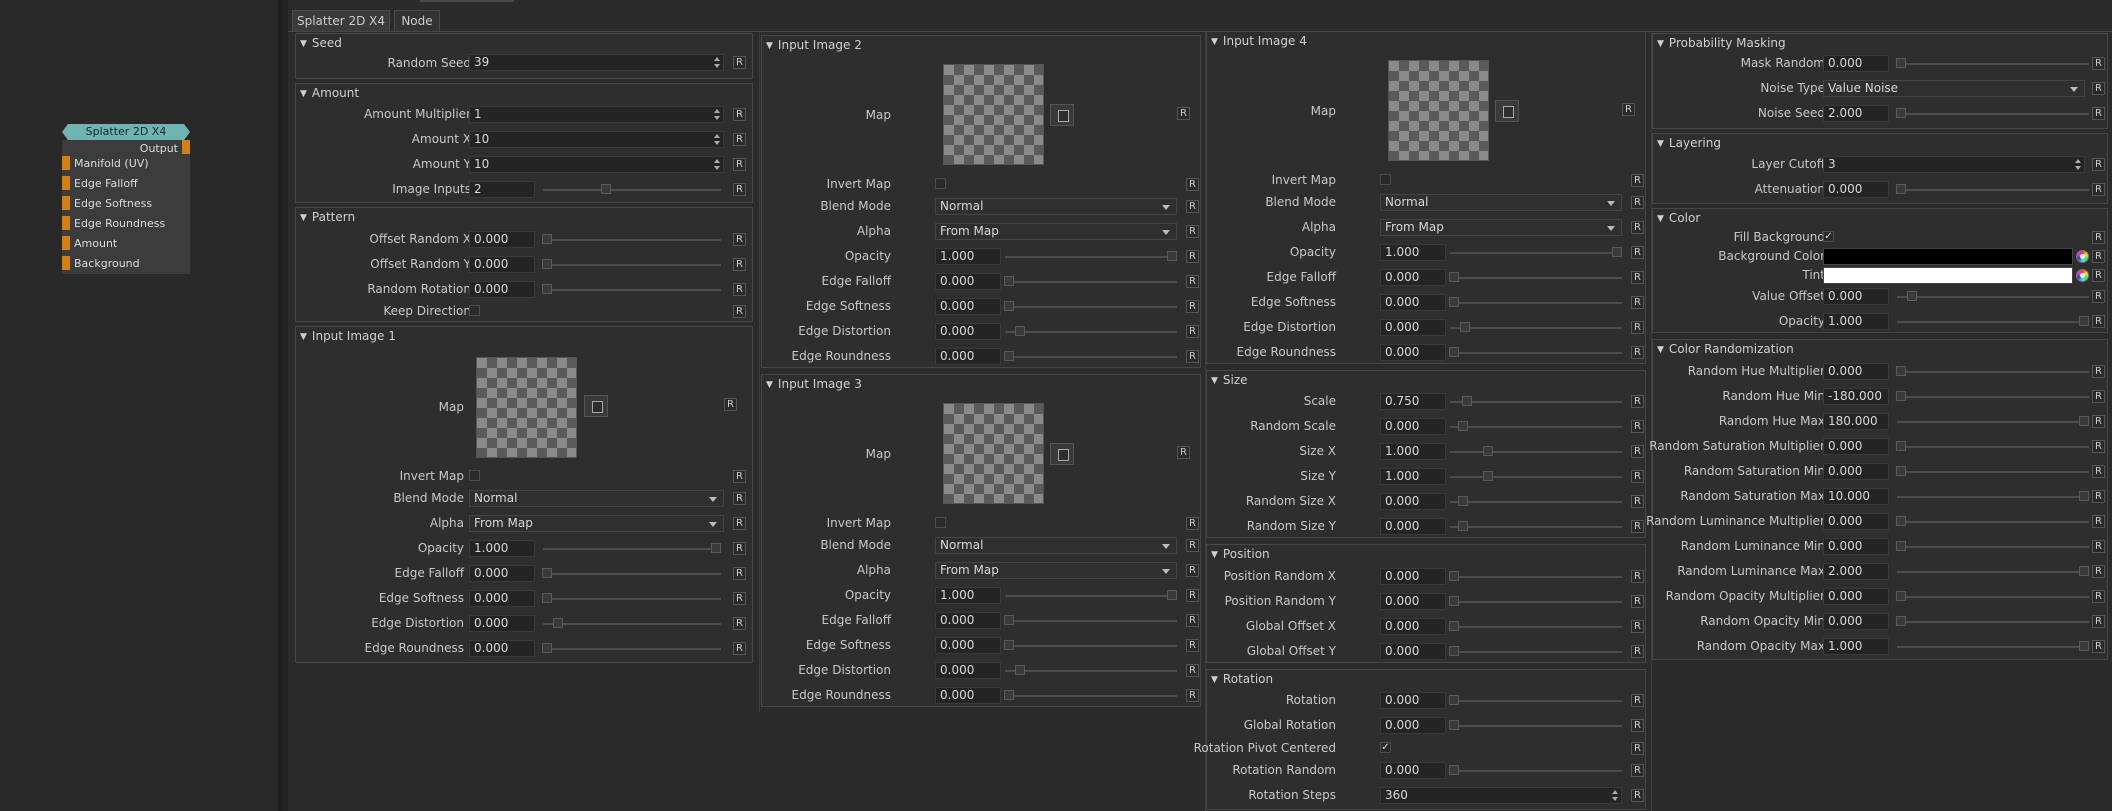 The image size is (2112, 811). I want to click on rotation-slider, so click(1535, 700).